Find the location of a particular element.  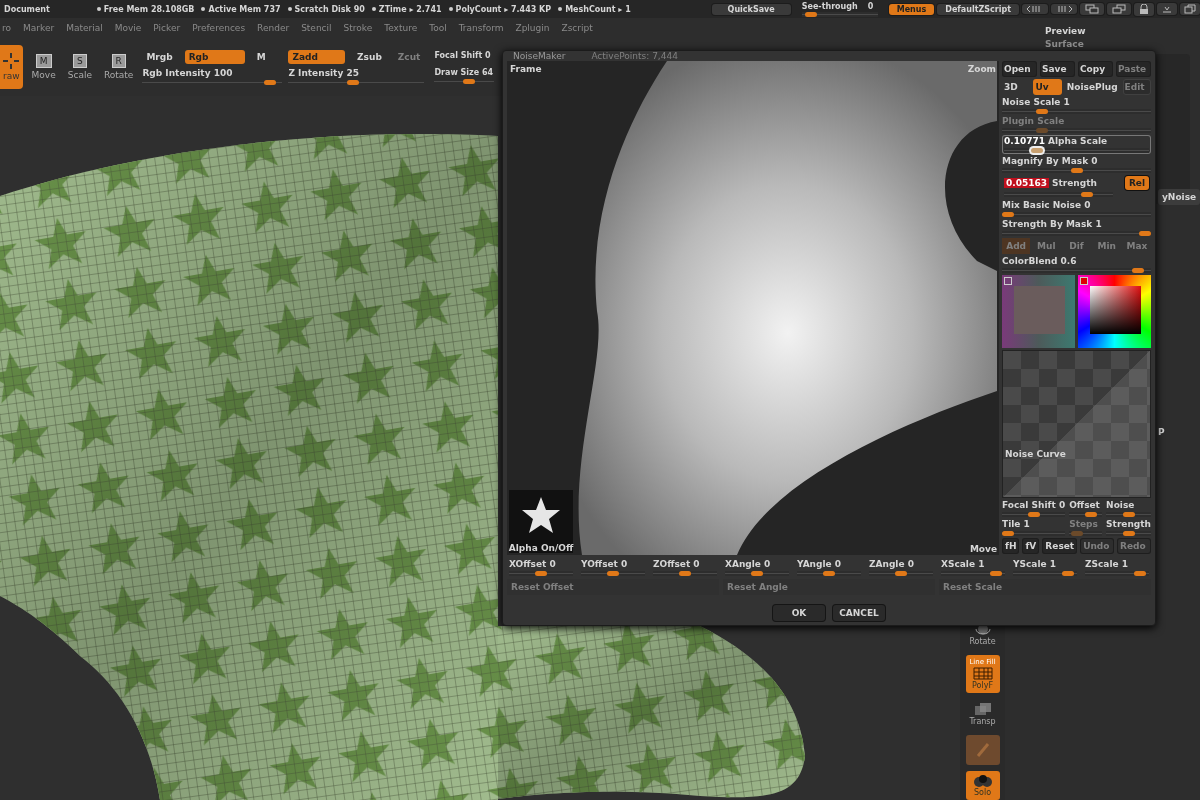

mode-button: Zadd is located at coordinates (317, 56).